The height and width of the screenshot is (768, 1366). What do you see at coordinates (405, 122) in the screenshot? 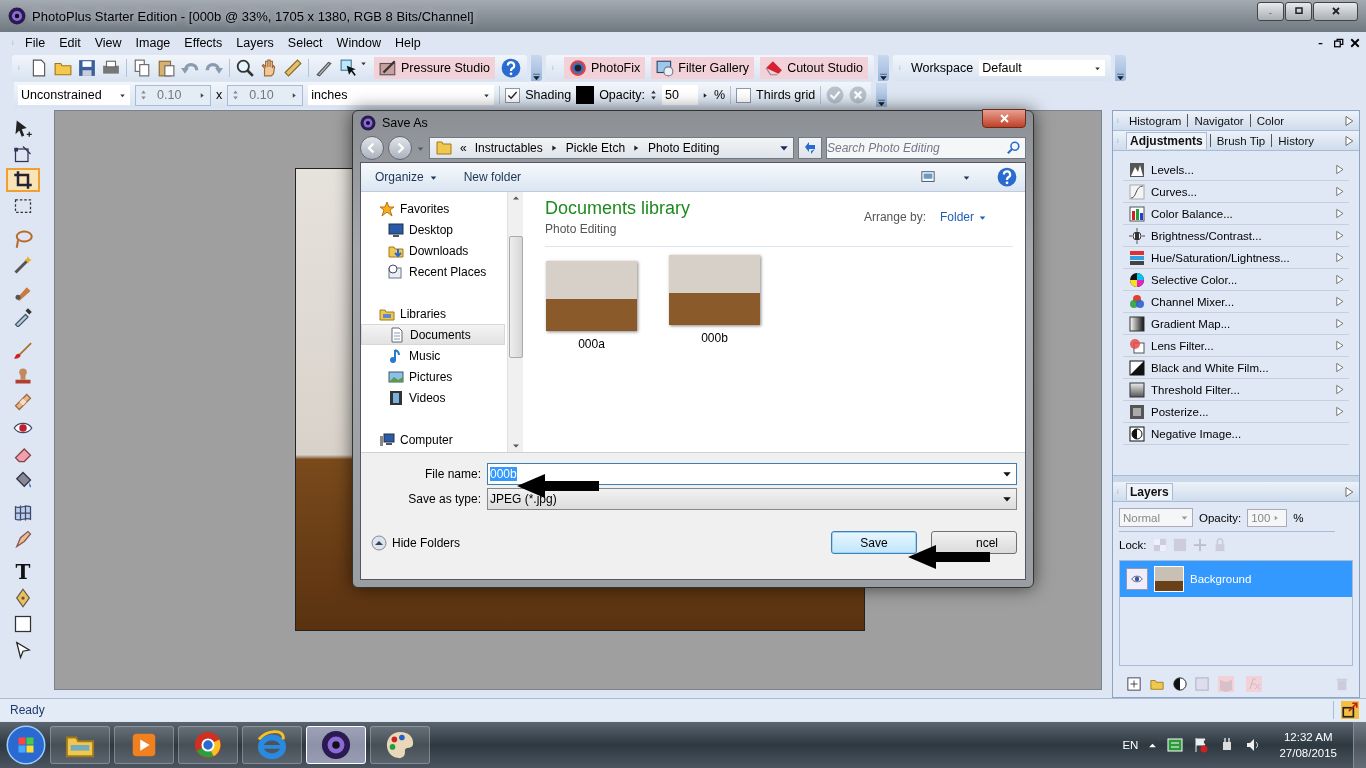
I see `dialog-title: Save As` at bounding box center [405, 122].